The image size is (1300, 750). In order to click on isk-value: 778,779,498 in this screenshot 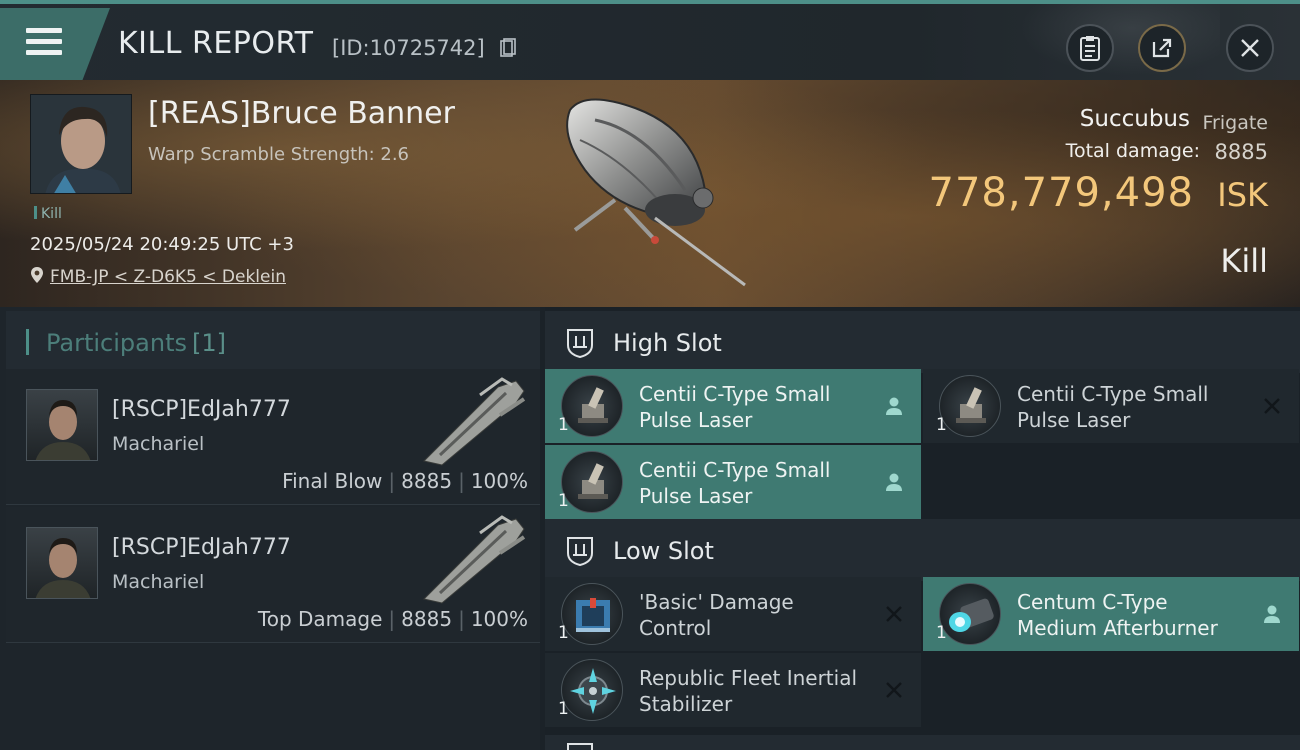, I will do `click(1061, 193)`.